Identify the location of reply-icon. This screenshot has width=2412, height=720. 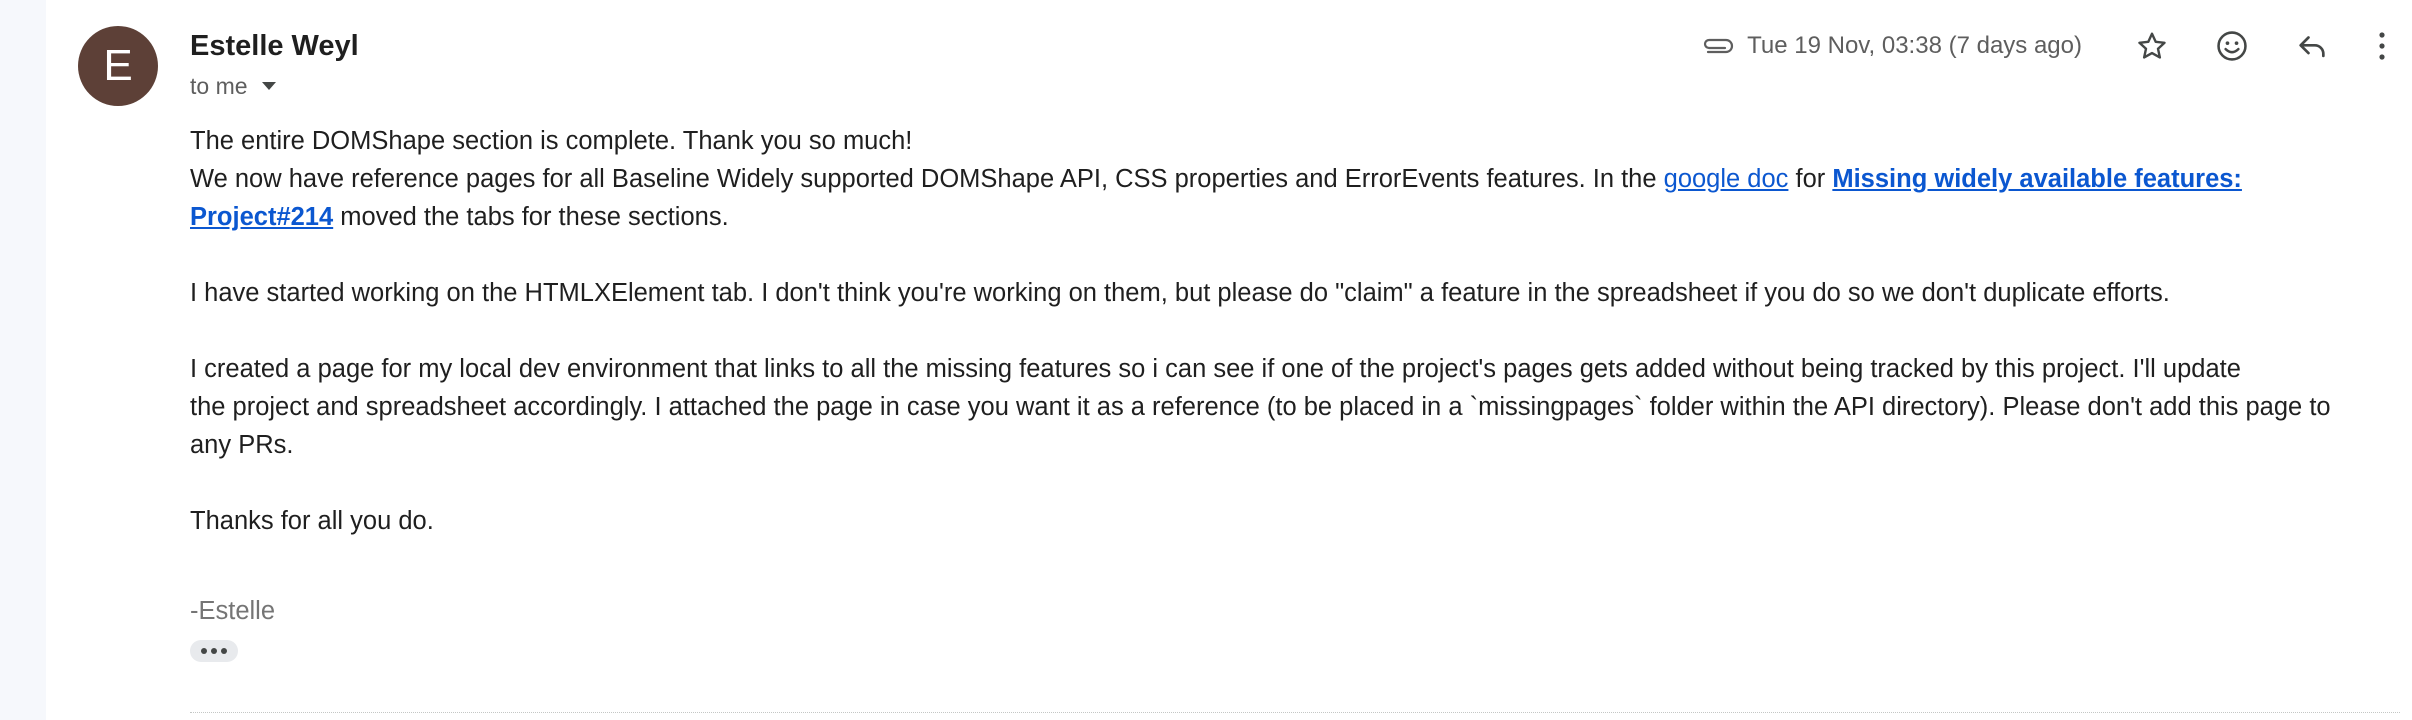
(2312, 46).